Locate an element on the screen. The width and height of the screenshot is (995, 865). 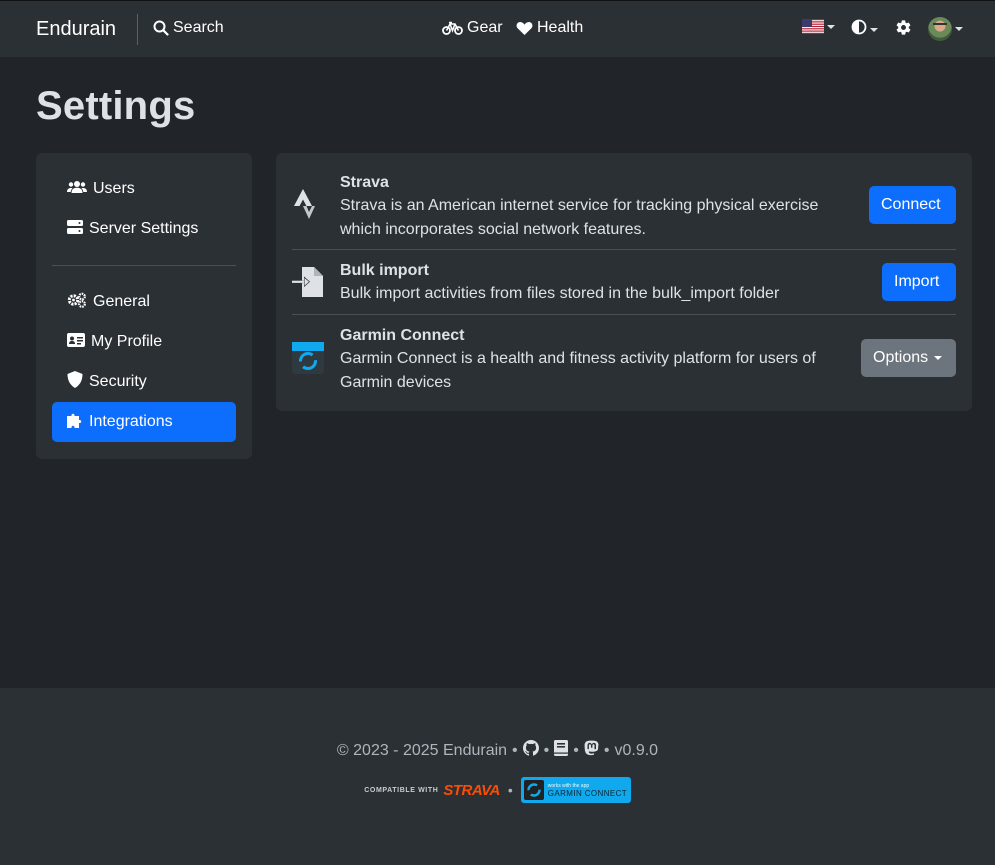
language-dropdown is located at coordinates (818, 26).